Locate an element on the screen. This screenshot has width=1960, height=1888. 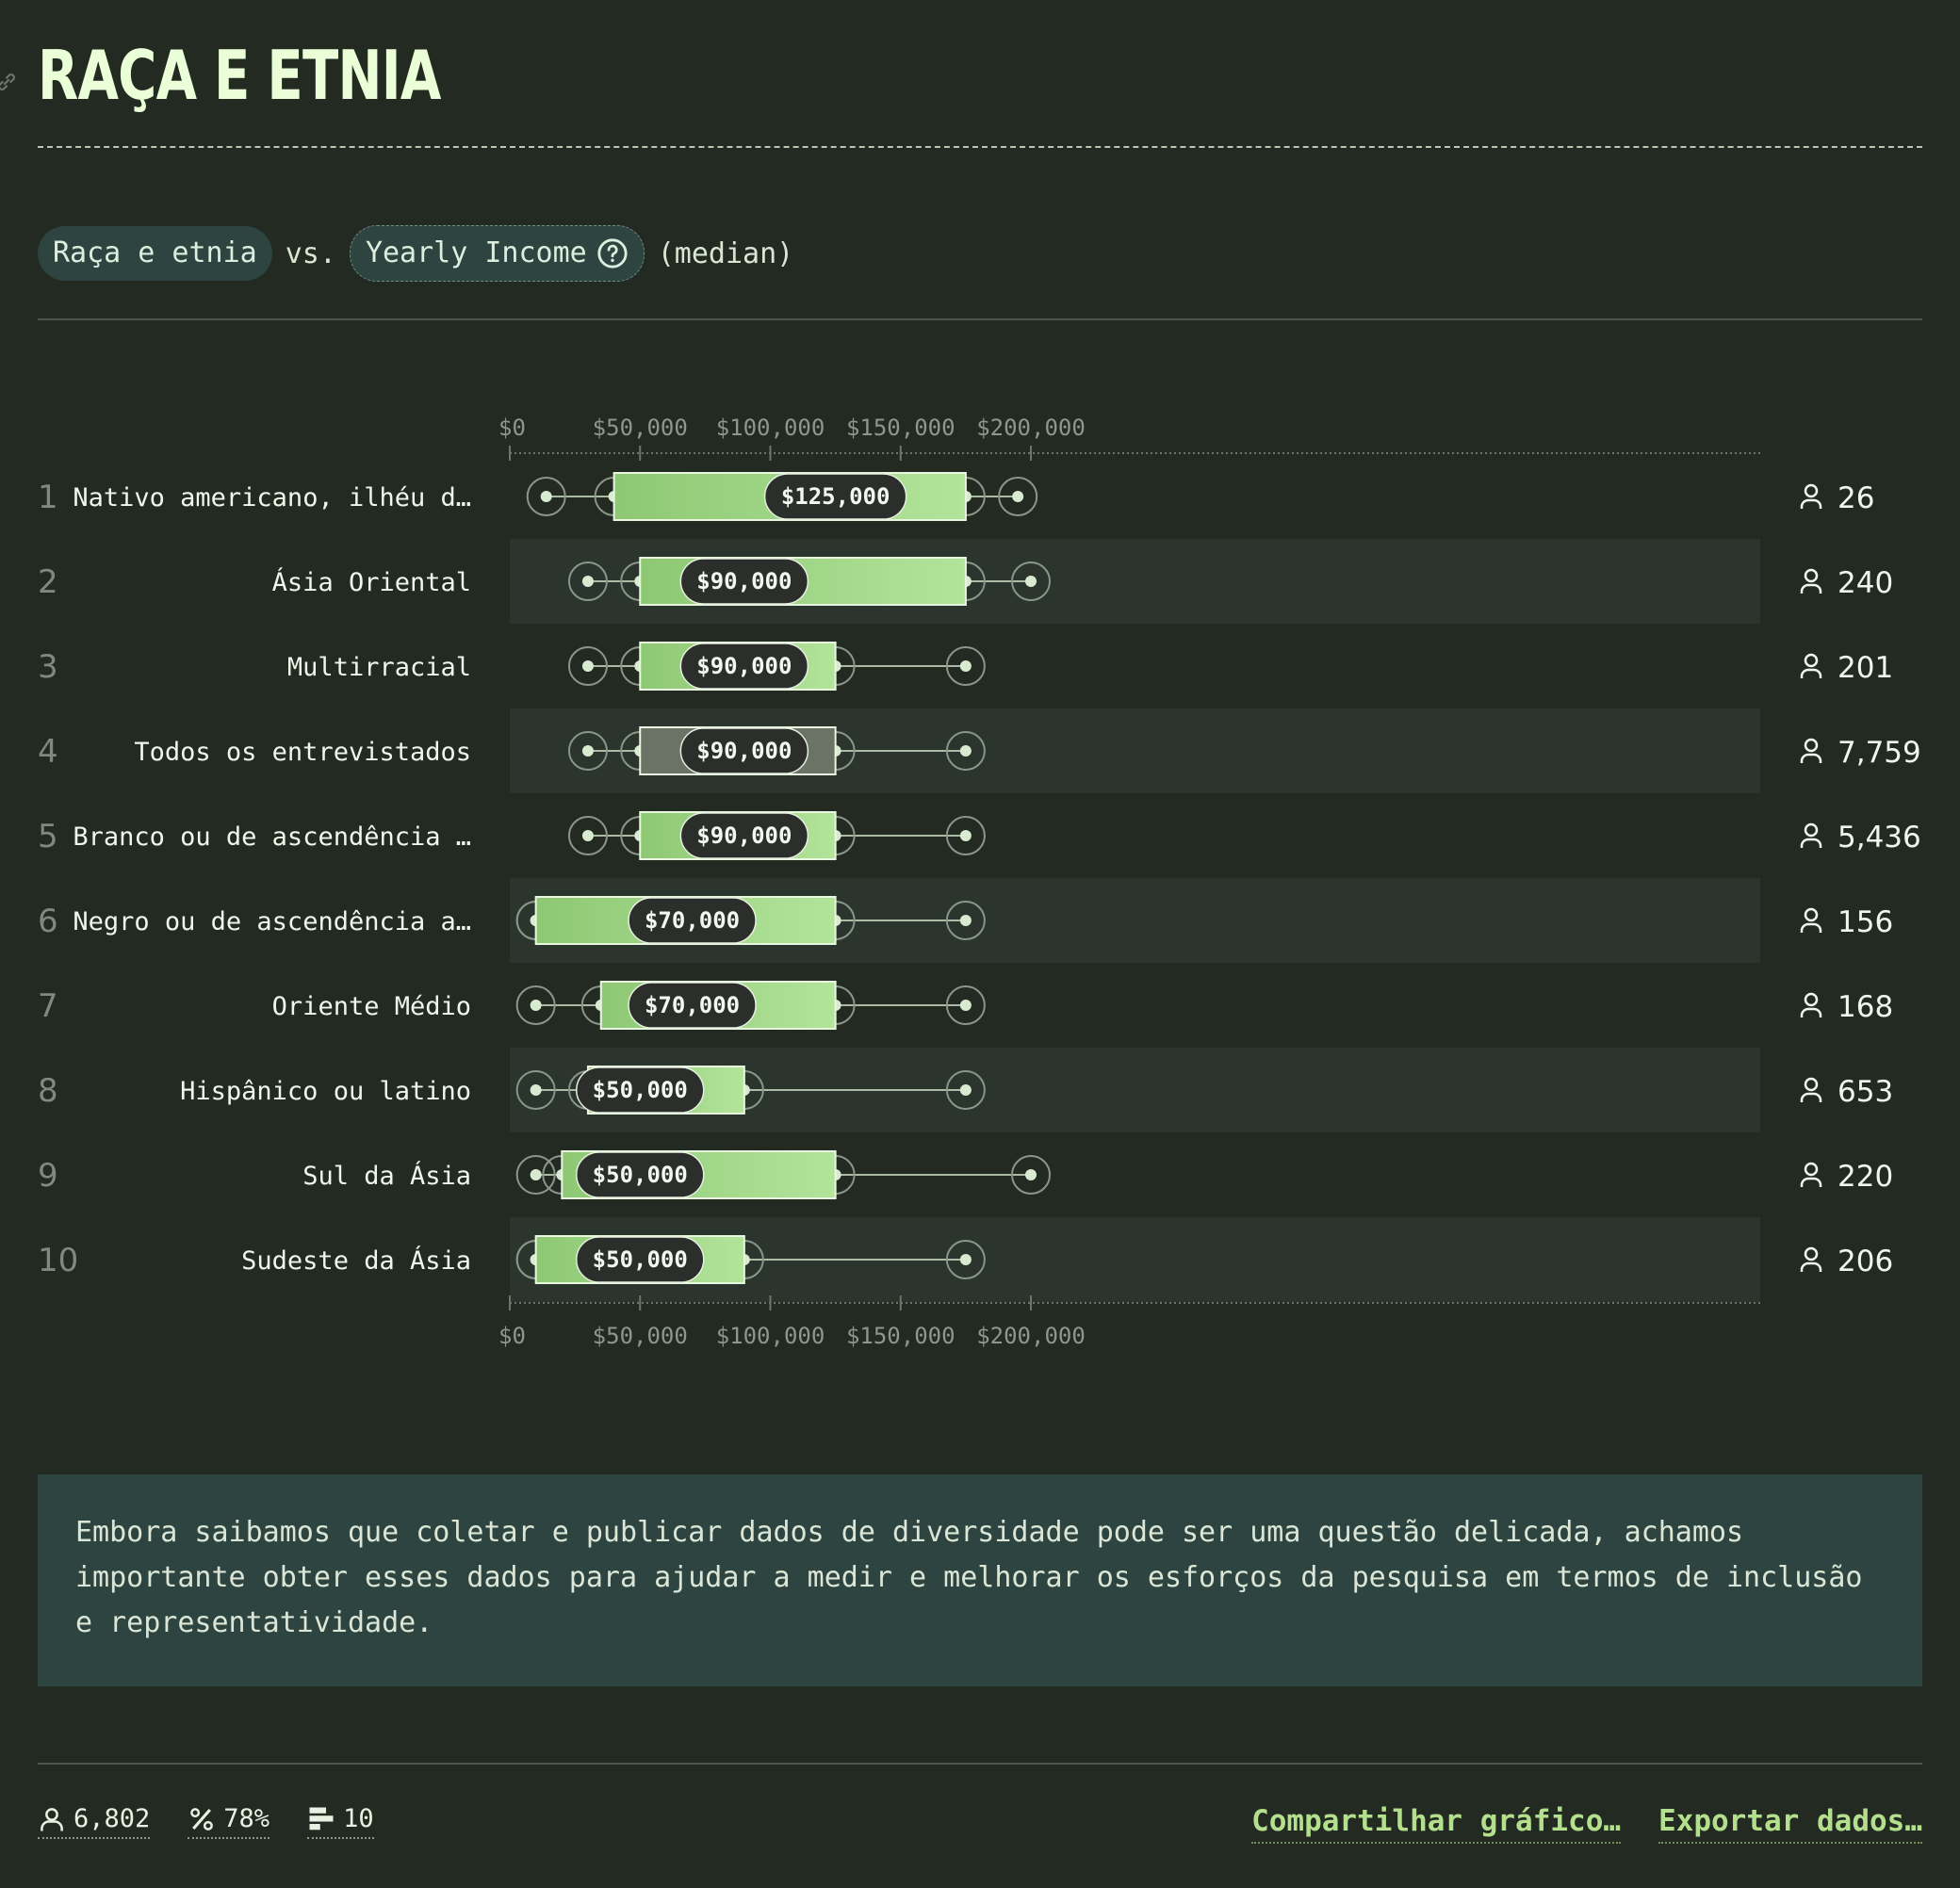
percent-stat: 78% is located at coordinates (229, 1821).